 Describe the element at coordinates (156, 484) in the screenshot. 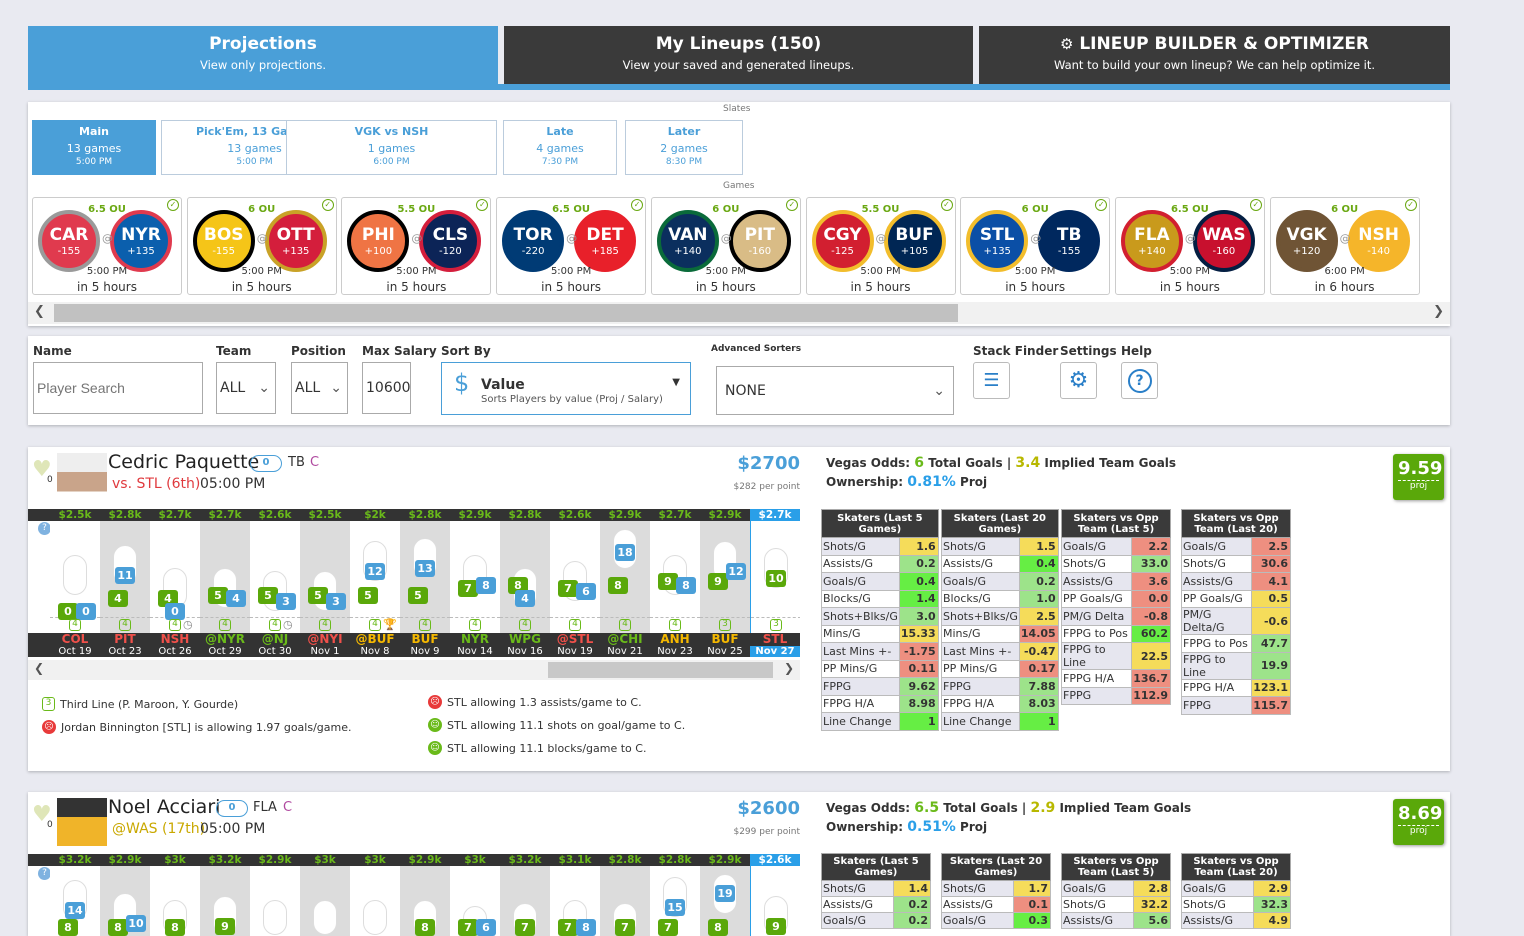

I see `matchup: vs. STL (6th)` at that location.